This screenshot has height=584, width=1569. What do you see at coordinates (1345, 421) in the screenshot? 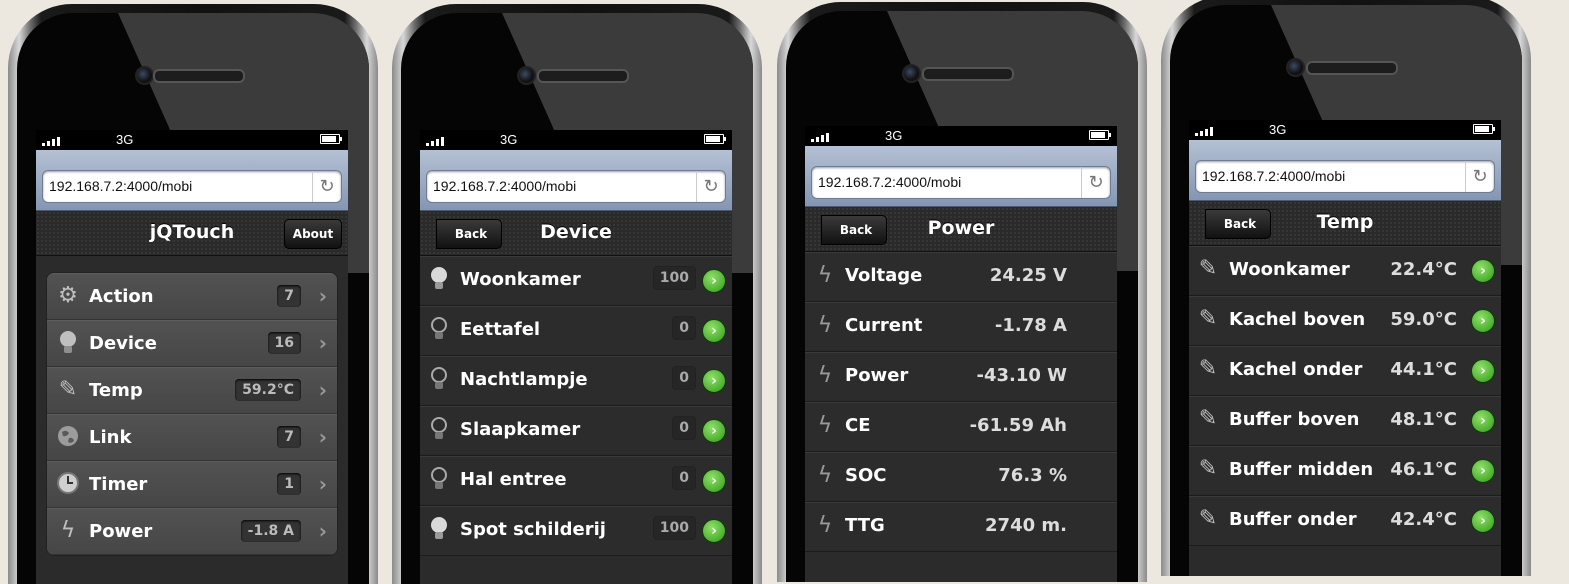
I see `temp-row: ✎ Buffer boven 48.1°C ›` at bounding box center [1345, 421].